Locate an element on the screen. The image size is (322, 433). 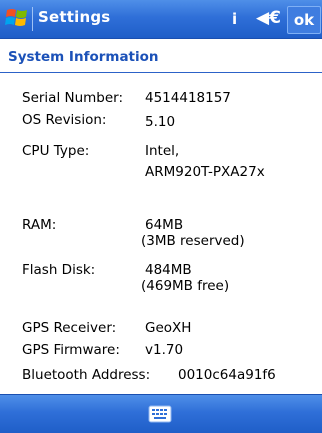
bluetooth-address-label: Bluetooth Address: is located at coordinates (86, 375).